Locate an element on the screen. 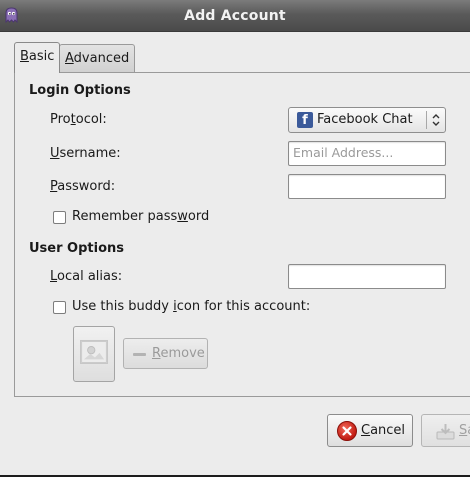 The height and width of the screenshot is (477, 470). image-placeholder-icon is located at coordinates (94, 352).